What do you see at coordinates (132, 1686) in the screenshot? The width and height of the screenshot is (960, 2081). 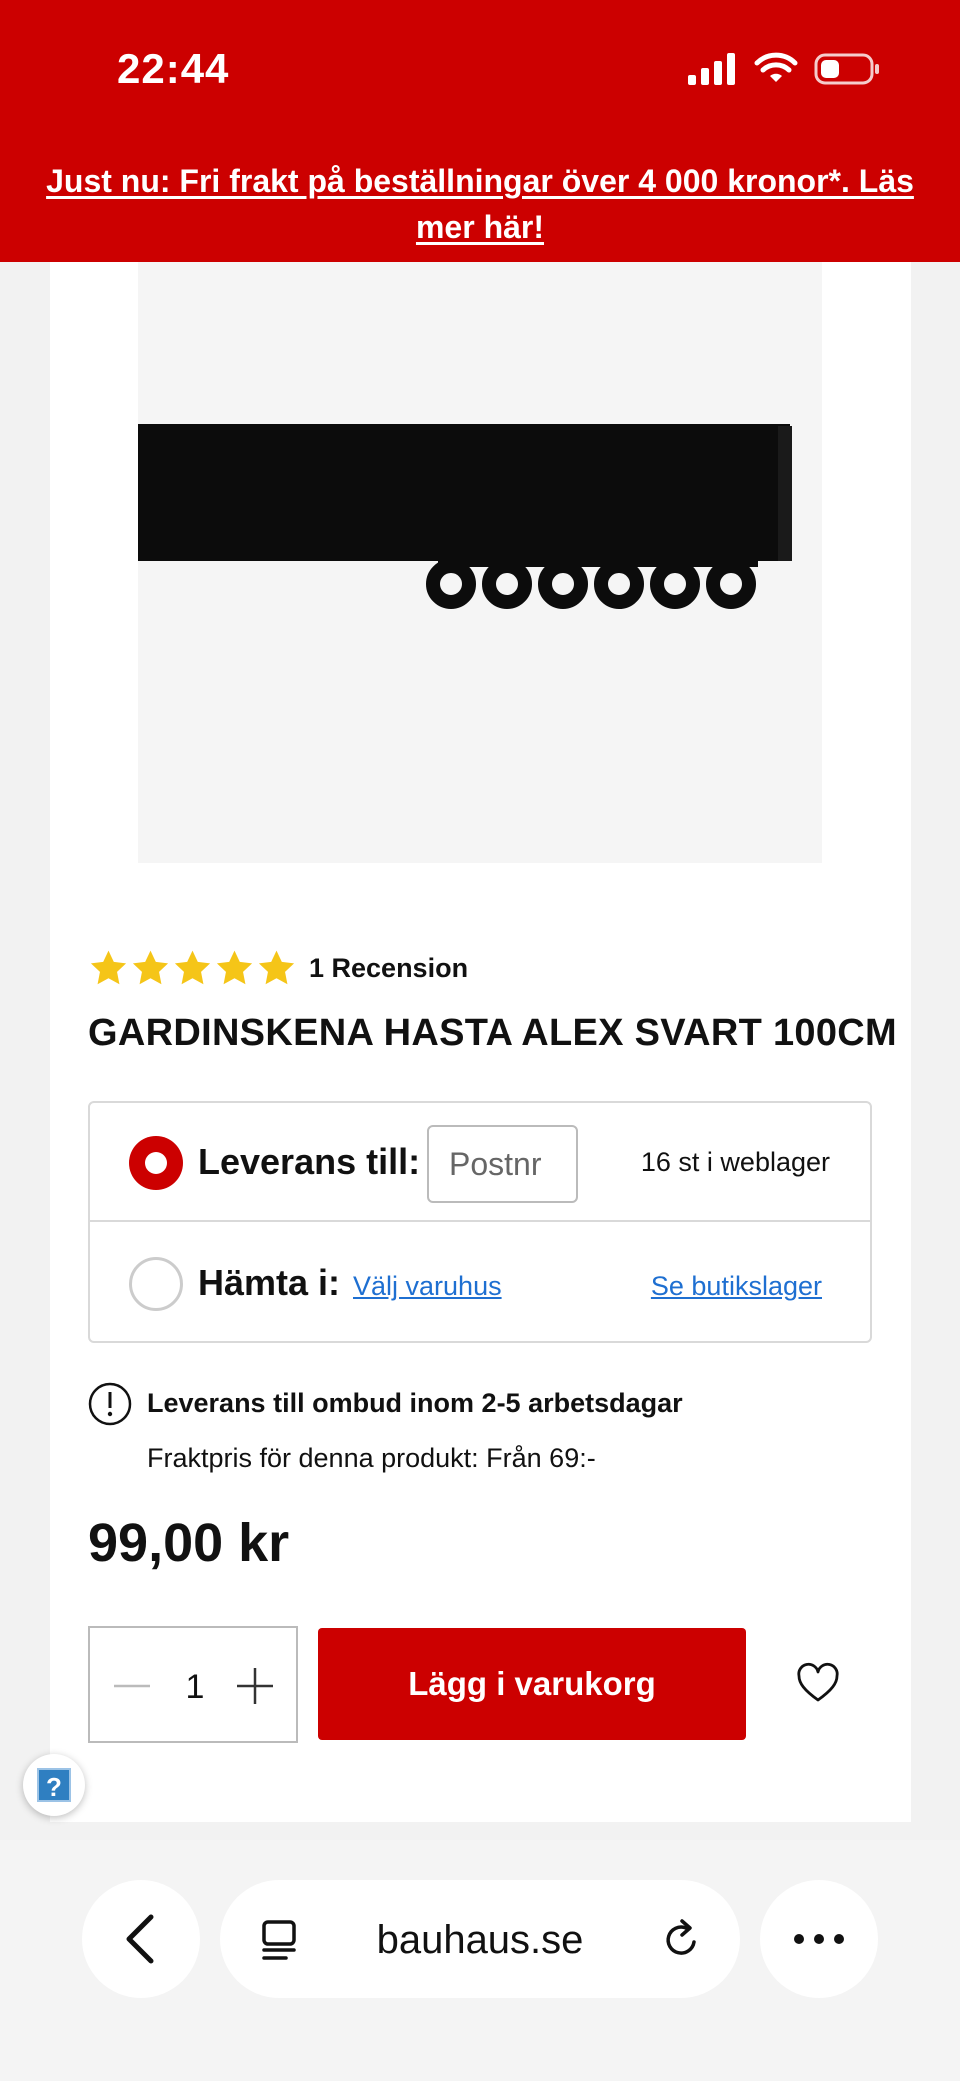 I see `minus-icon` at bounding box center [132, 1686].